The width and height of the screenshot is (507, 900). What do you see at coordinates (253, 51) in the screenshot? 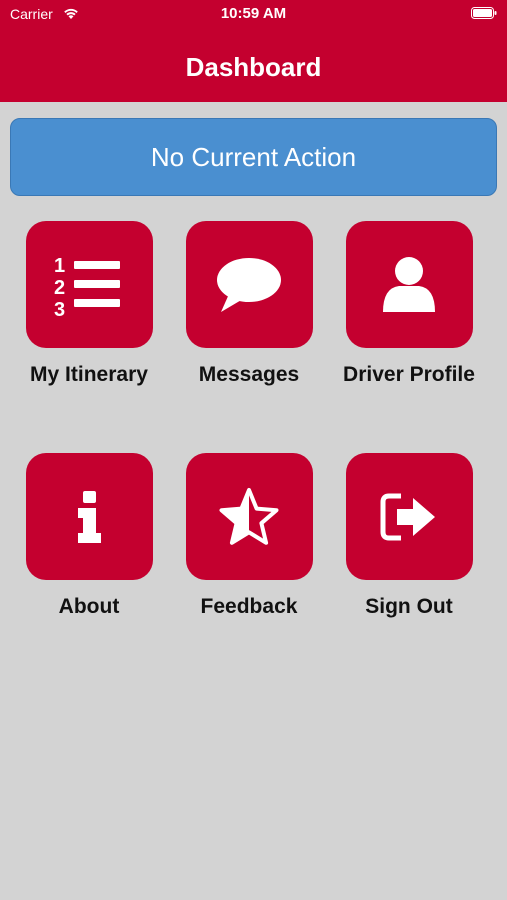
I see `header-bar: Carrier 10:59 AM Dashboard` at bounding box center [253, 51].